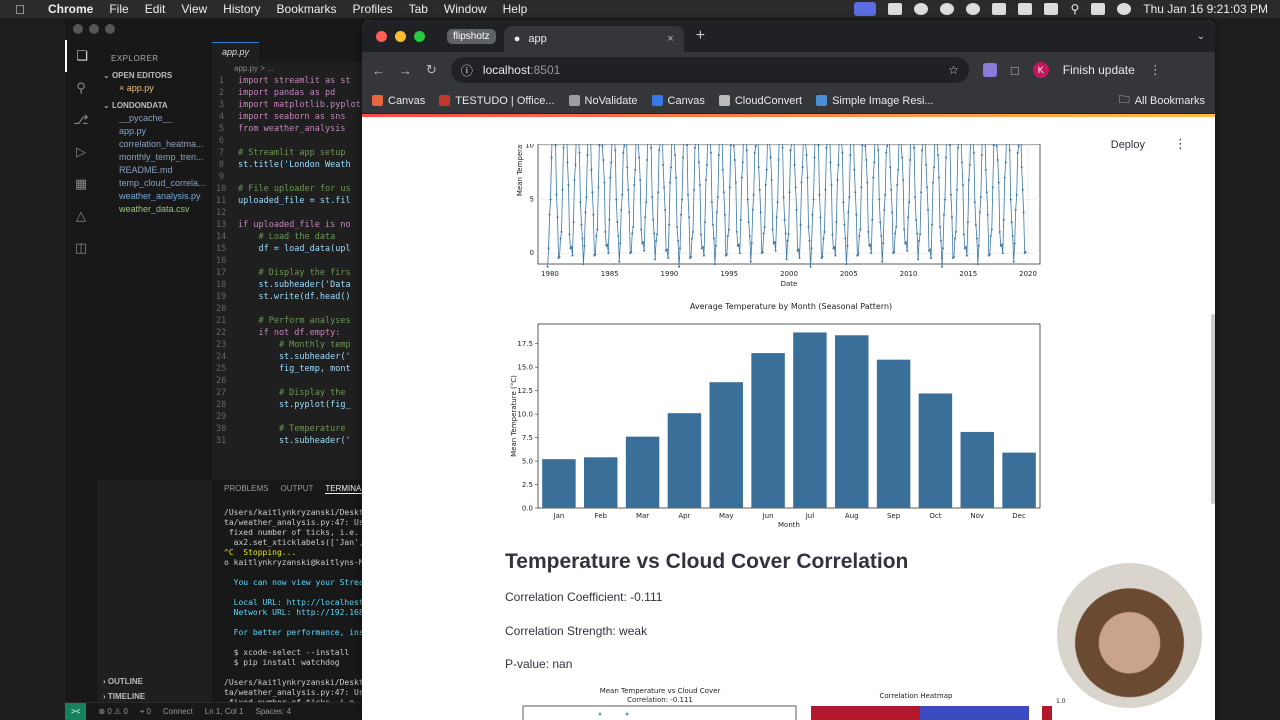 The width and height of the screenshot is (1280, 720). What do you see at coordinates (246, 489) in the screenshot?
I see `tab-problems: PROBLEMS` at bounding box center [246, 489].